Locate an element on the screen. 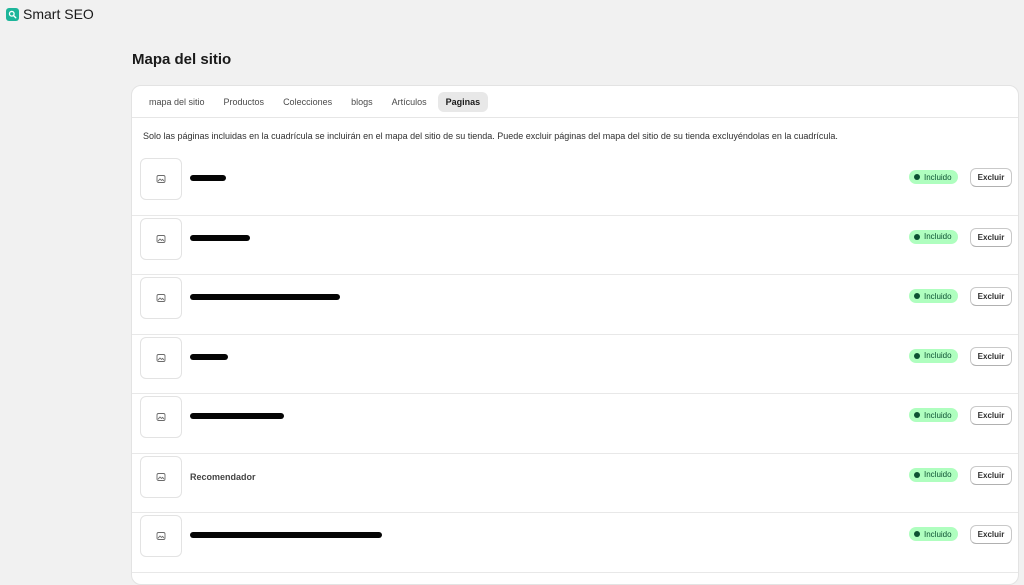 The image size is (1024, 585). magnifier-icon is located at coordinates (12, 14).